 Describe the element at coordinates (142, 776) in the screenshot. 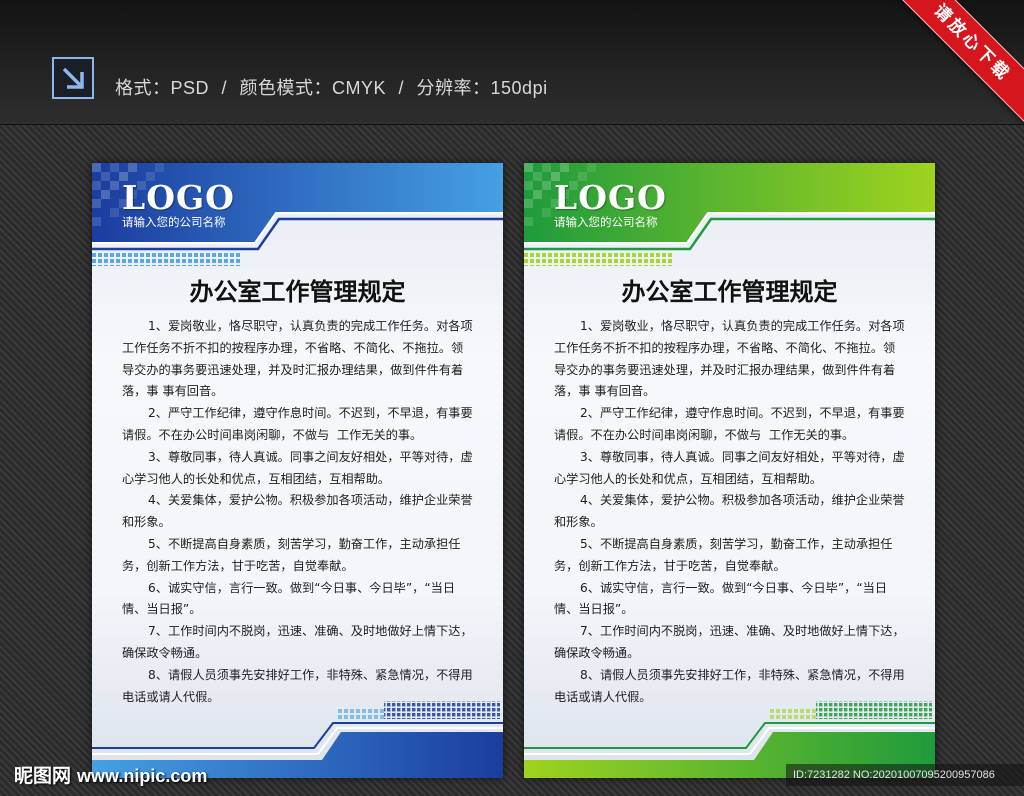

I see `watermark-url: www.nipic.com` at that location.